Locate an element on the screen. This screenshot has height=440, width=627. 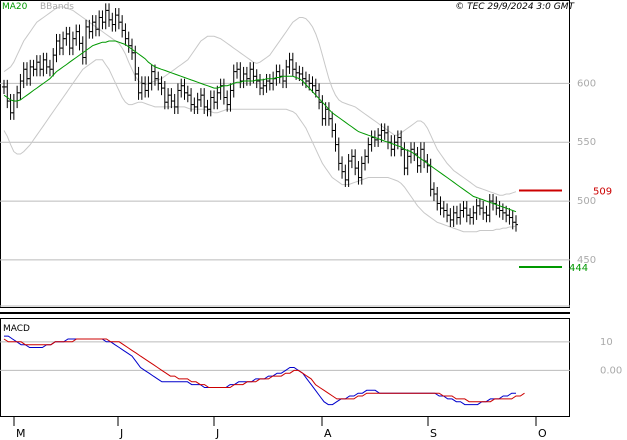
macd-gridlines is located at coordinates (285, 356).